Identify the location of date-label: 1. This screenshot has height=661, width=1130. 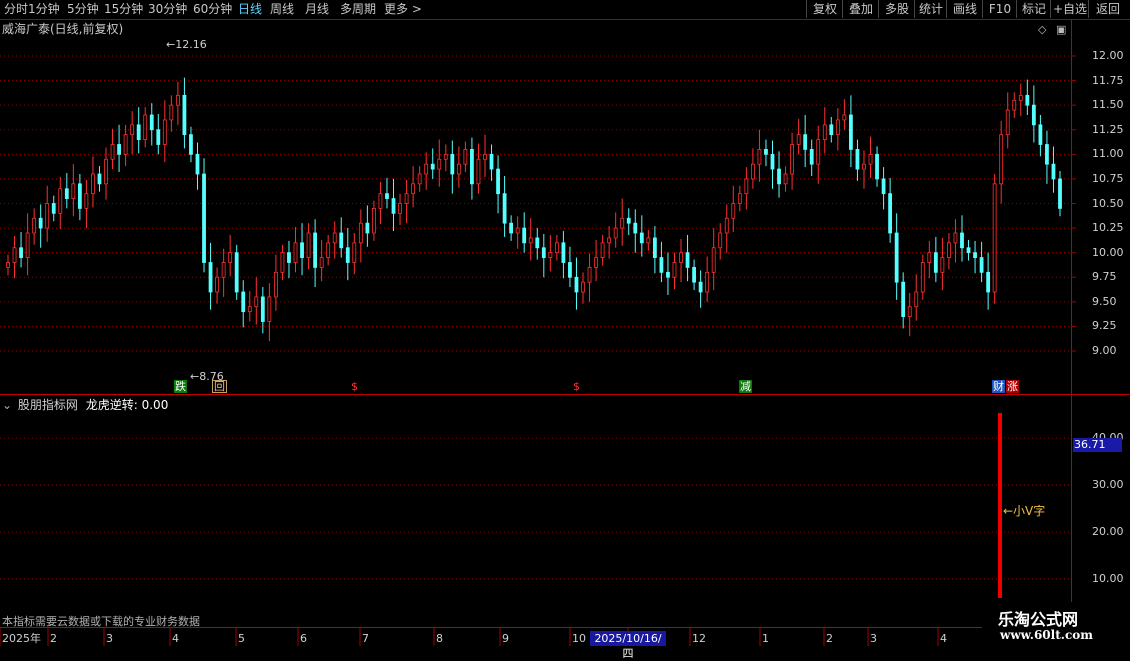
(765, 638).